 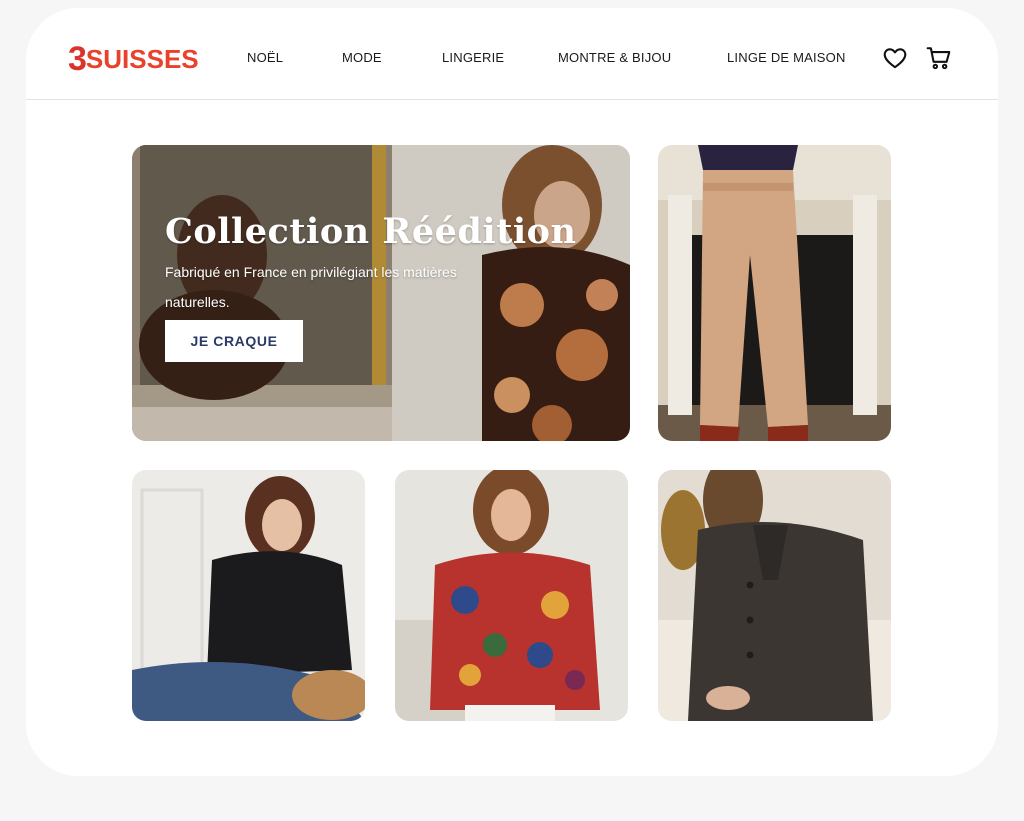 What do you see at coordinates (895, 58) in the screenshot?
I see `heart-icon` at bounding box center [895, 58].